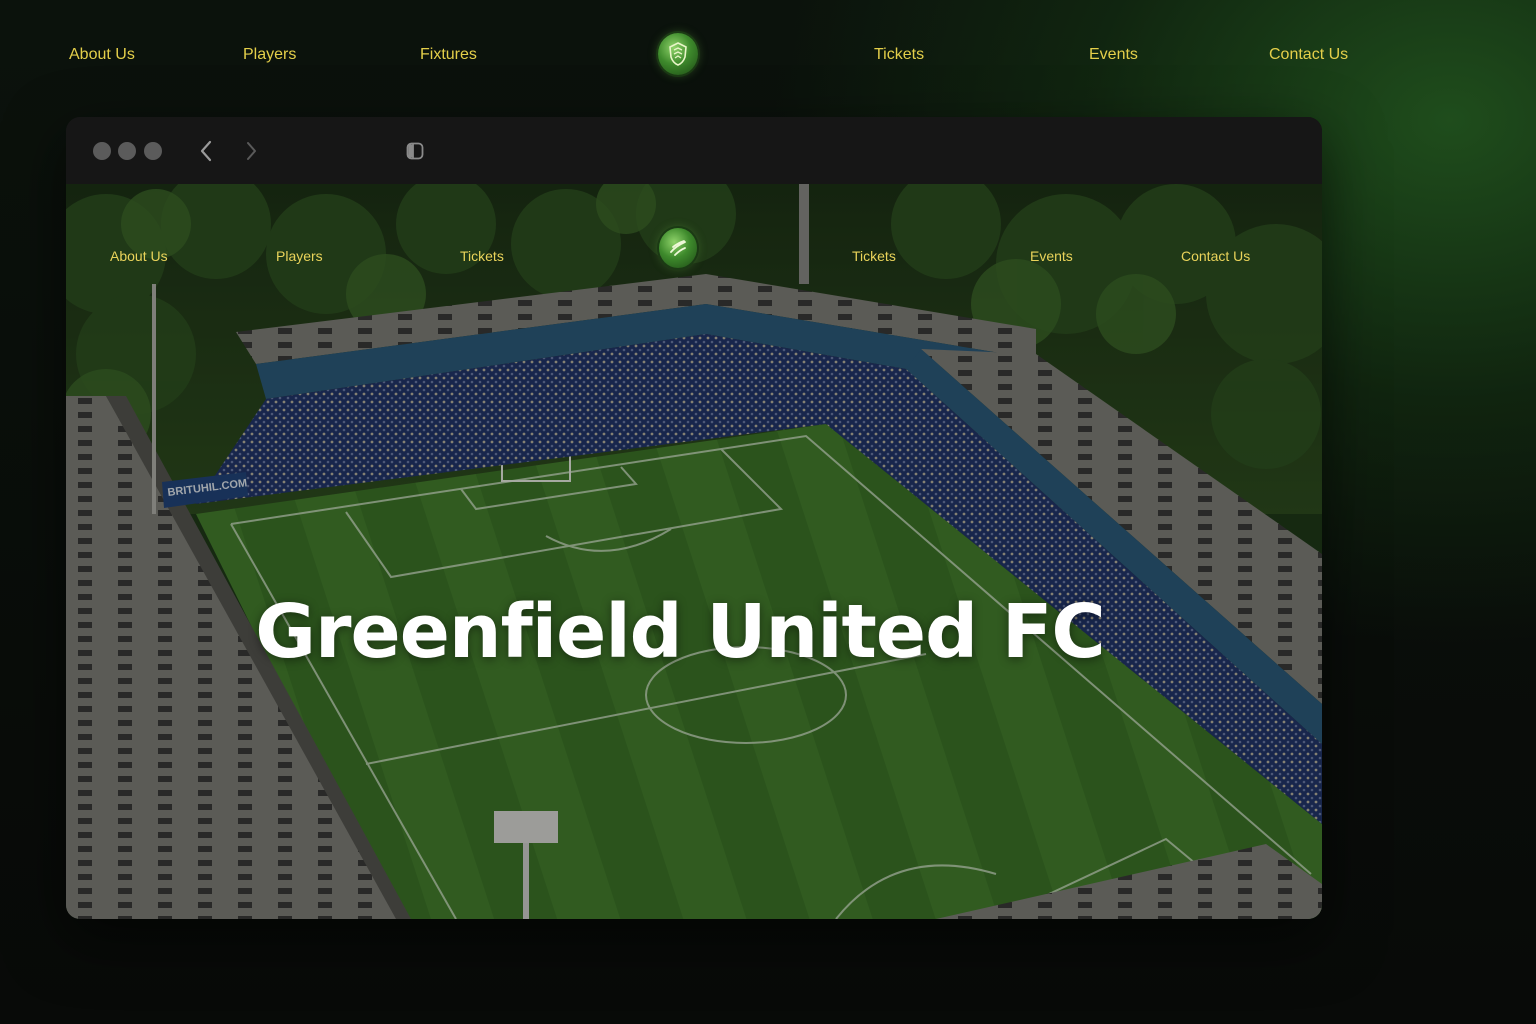  What do you see at coordinates (252, 151) in the screenshot?
I see `chevron-right-icon` at bounding box center [252, 151].